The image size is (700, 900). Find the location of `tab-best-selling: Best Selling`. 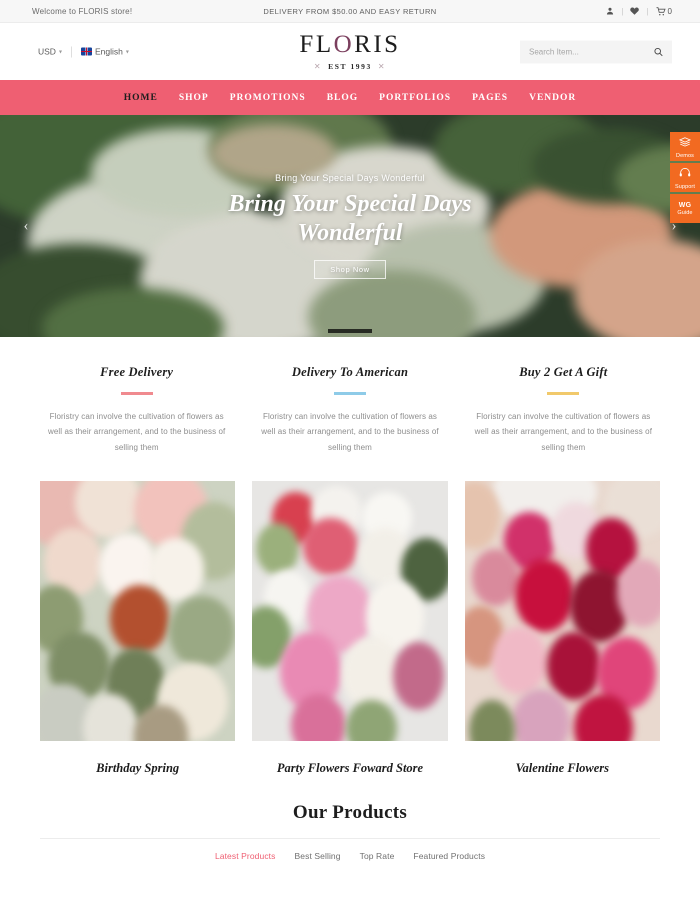

tab-best-selling: Best Selling is located at coordinates (318, 856).